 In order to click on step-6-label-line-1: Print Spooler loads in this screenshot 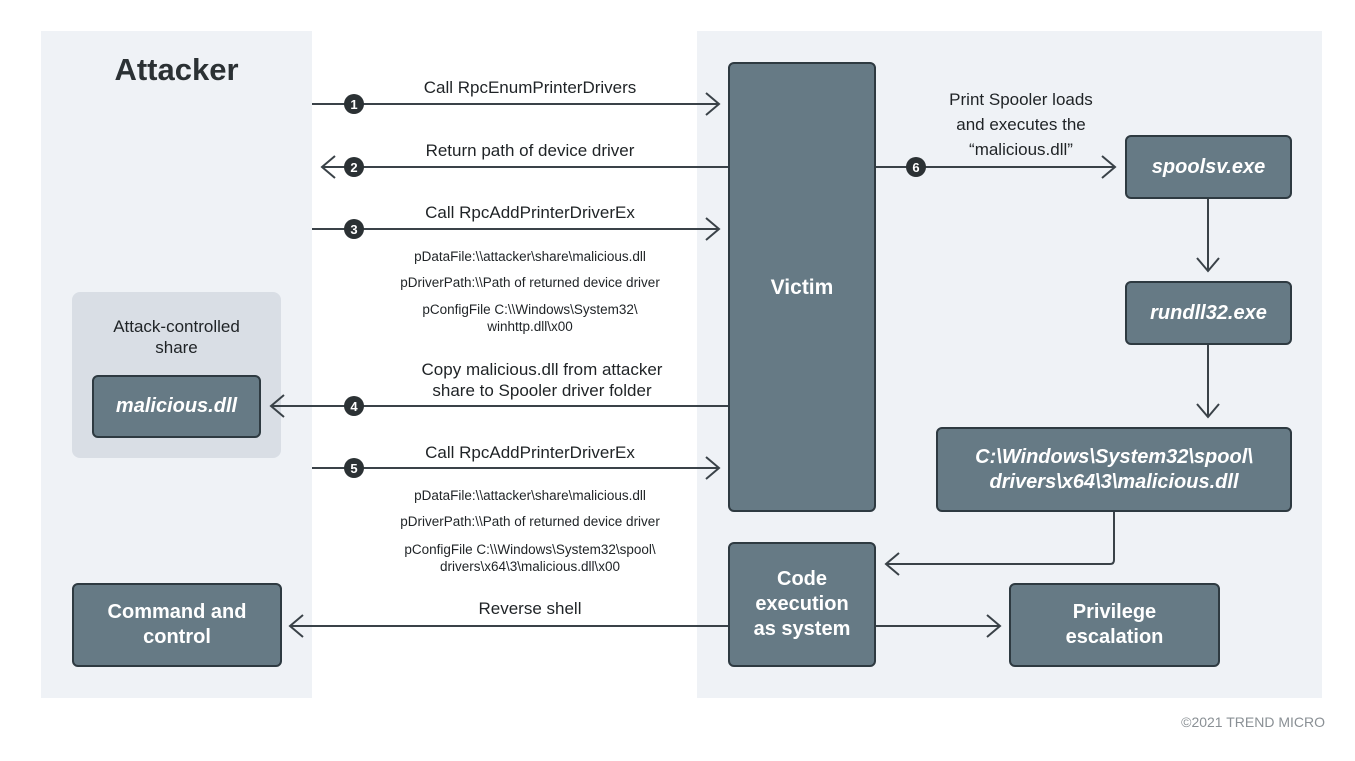, I will do `click(1021, 99)`.